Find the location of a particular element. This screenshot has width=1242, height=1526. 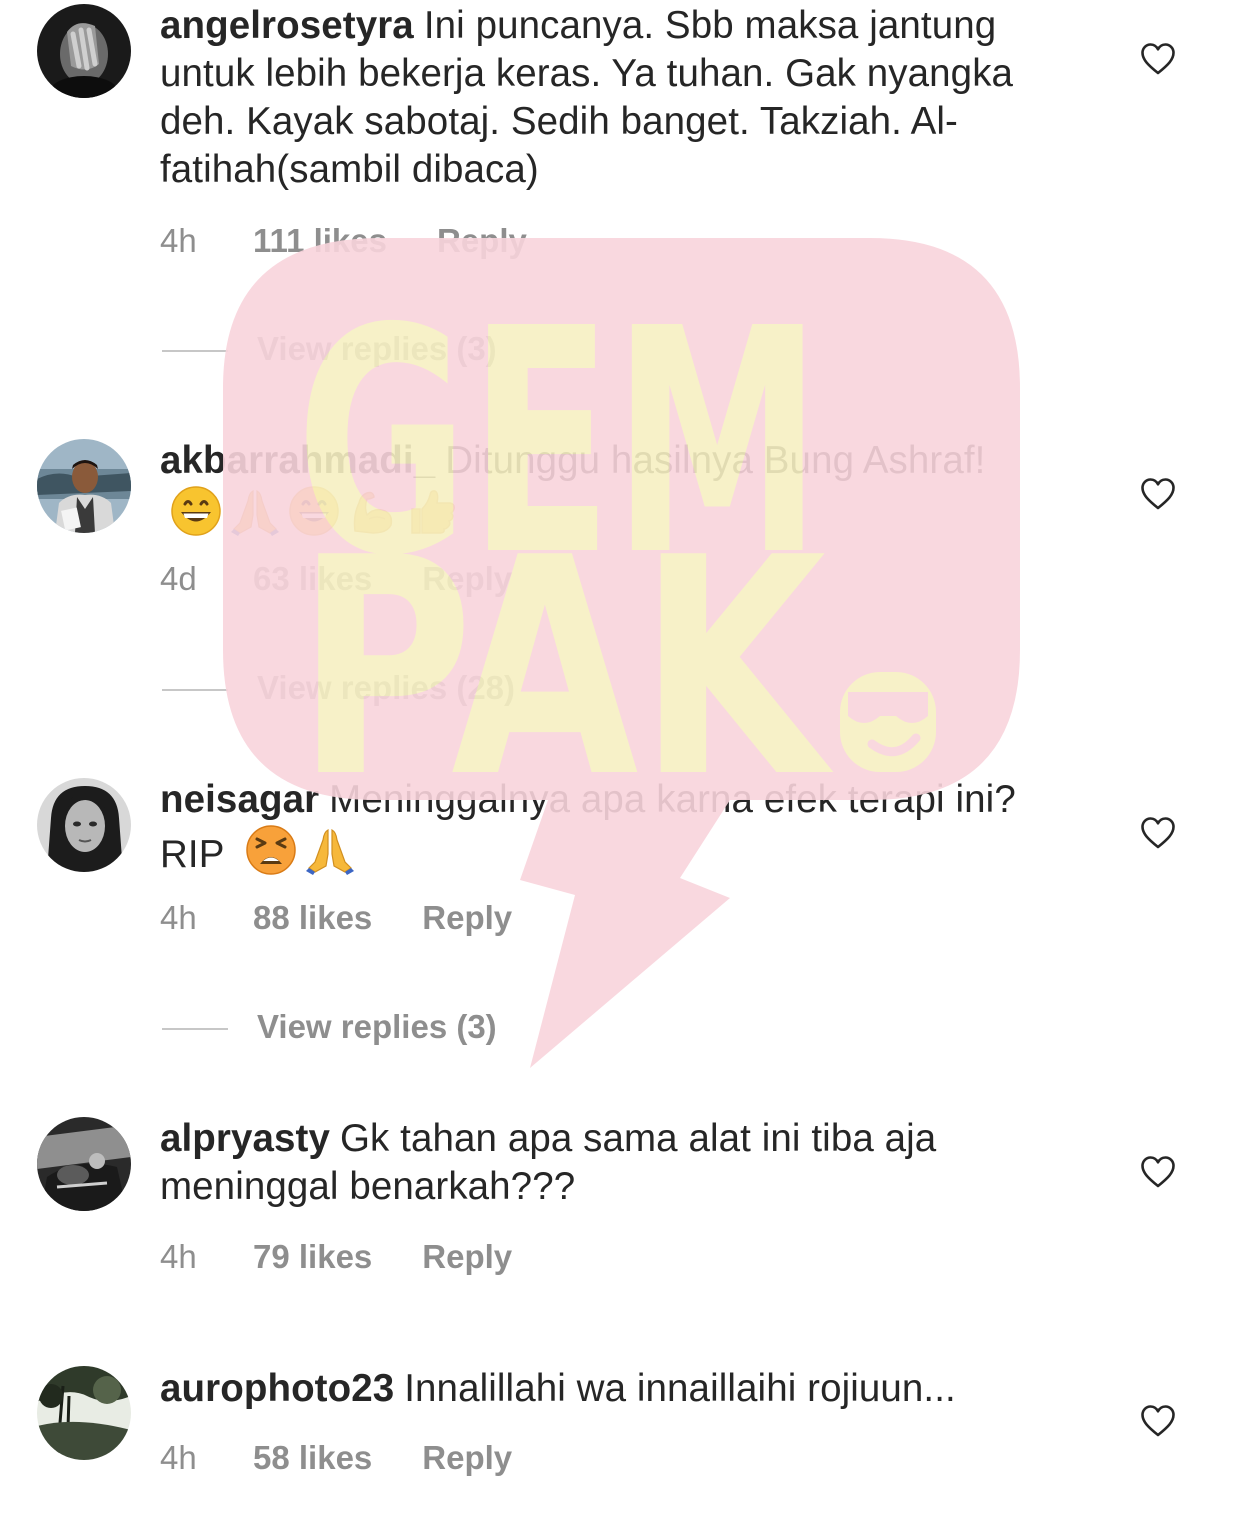

comment-meta: 4d 63 likes Reply is located at coordinates (336, 579).